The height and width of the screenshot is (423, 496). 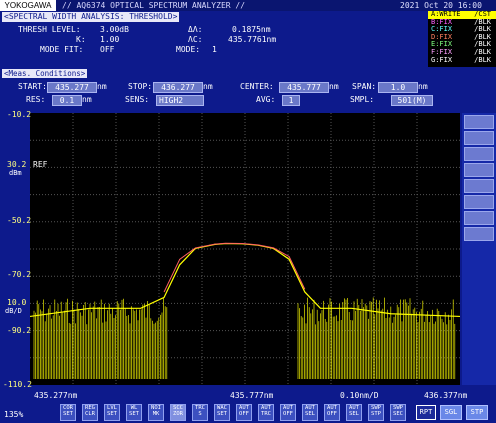 What do you see at coordinates (28, 5) in the screenshot?
I see `brand-logo: YOKOGAWA` at bounding box center [28, 5].